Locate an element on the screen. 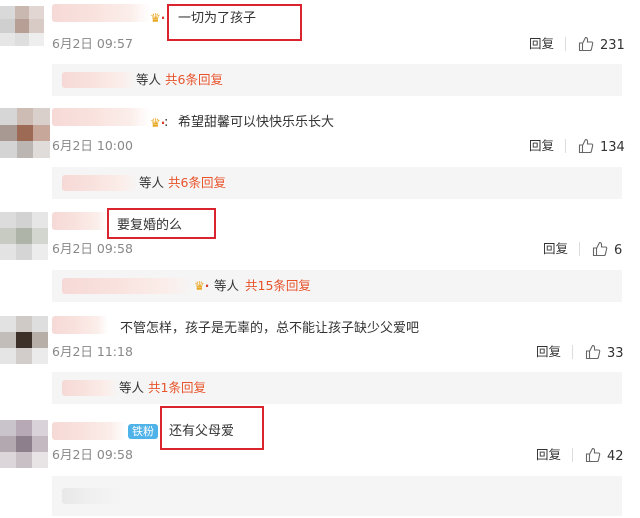 Image resolution: width=640 pixels, height=518 pixels. like-count: 231 is located at coordinates (612, 45).